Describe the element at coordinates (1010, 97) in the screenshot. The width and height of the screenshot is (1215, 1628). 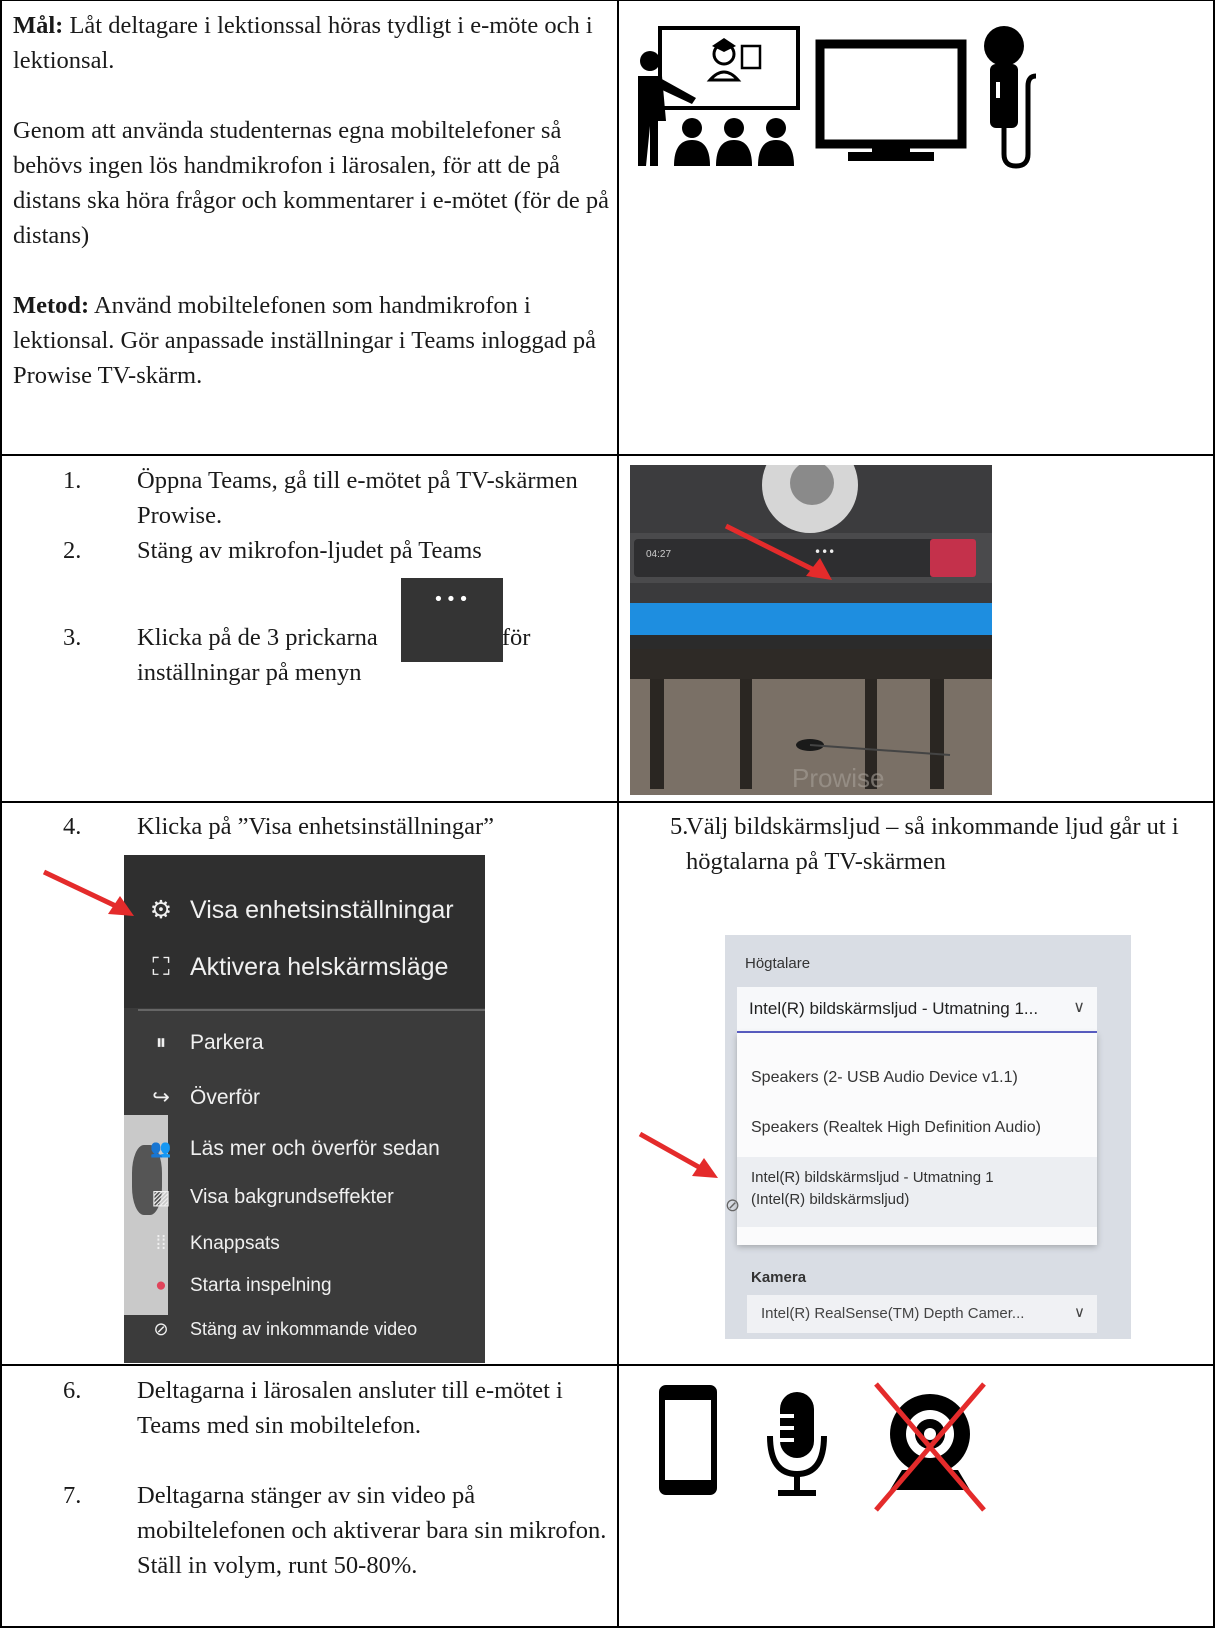
I see `handheld-microphone-icon` at that location.